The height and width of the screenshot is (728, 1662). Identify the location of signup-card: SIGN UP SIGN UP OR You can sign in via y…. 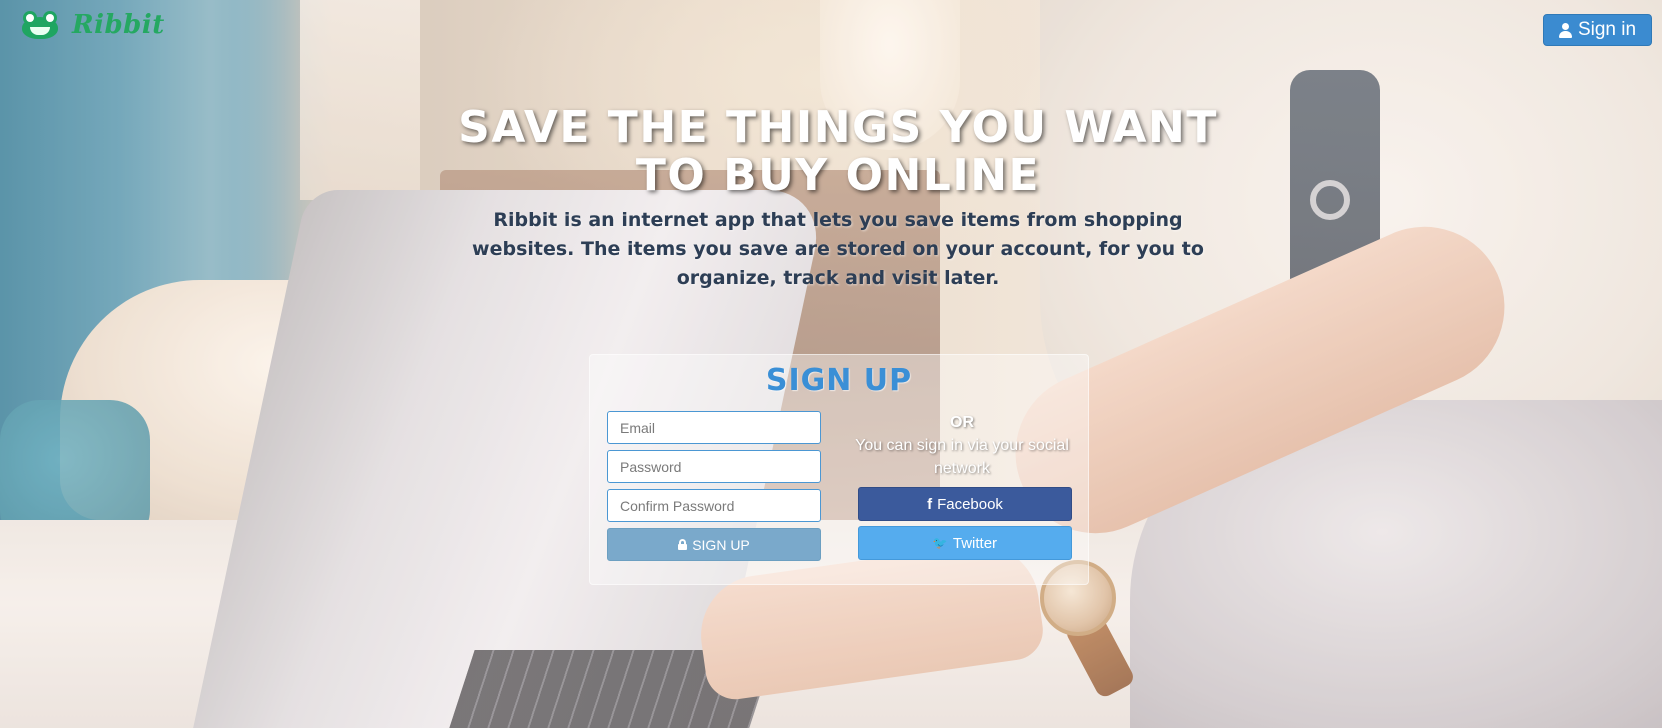
(839, 469).